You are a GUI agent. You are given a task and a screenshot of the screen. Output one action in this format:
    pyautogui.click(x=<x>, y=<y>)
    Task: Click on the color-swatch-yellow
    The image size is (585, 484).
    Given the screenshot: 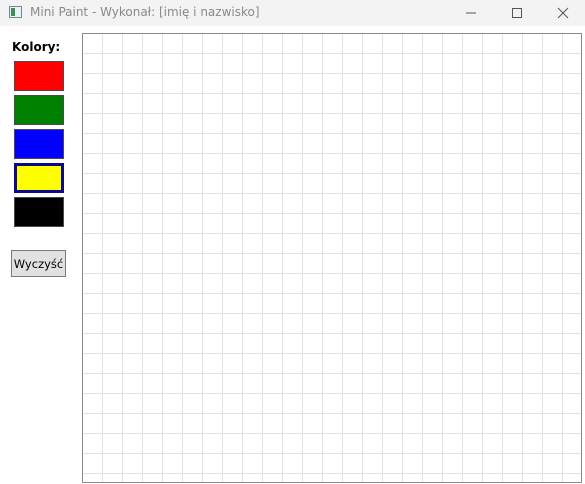 What is the action you would take?
    pyautogui.click(x=39, y=178)
    